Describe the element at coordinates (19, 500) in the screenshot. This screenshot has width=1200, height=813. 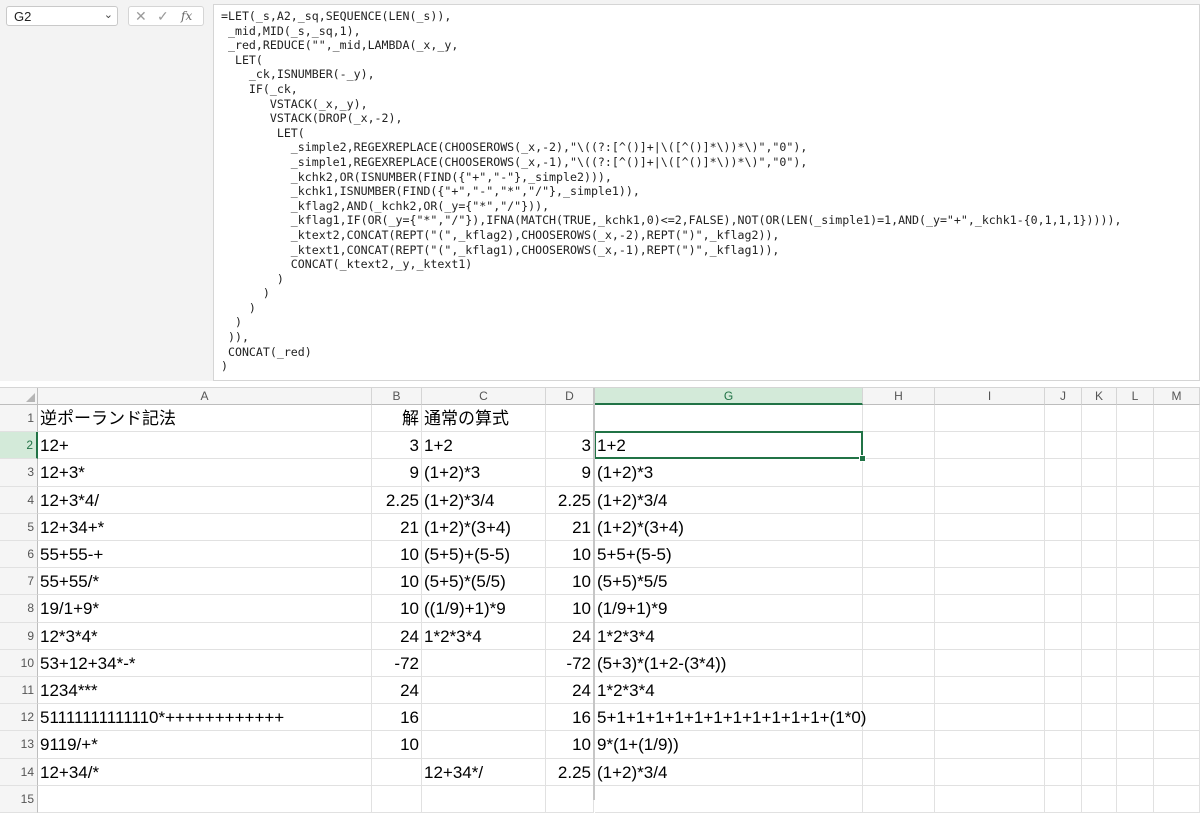
I see `row-header-4: 4` at that location.